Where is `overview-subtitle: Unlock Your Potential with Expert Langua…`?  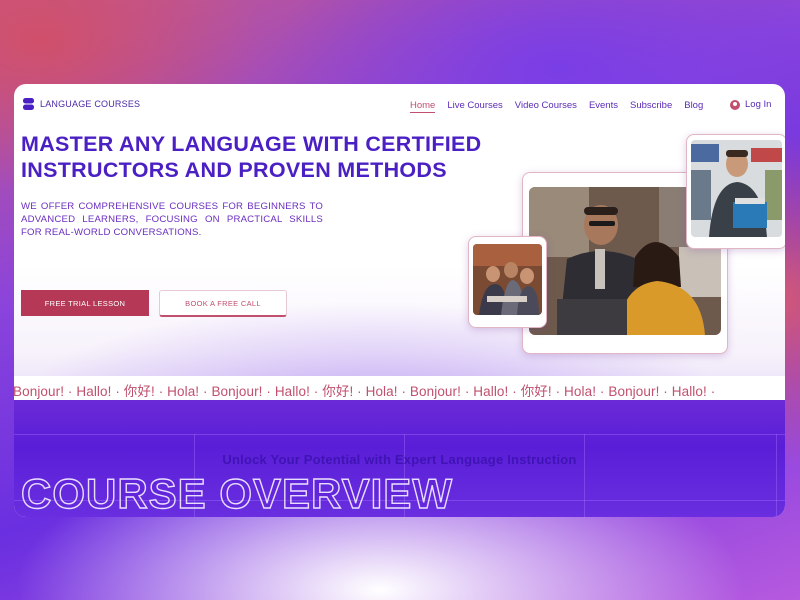
overview-subtitle: Unlock Your Potential with Expert Langua… is located at coordinates (399, 459).